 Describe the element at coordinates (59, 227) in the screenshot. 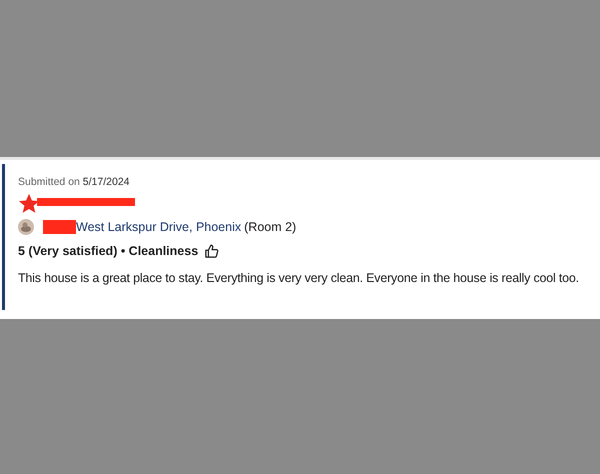

I see `redaction-bar` at that location.